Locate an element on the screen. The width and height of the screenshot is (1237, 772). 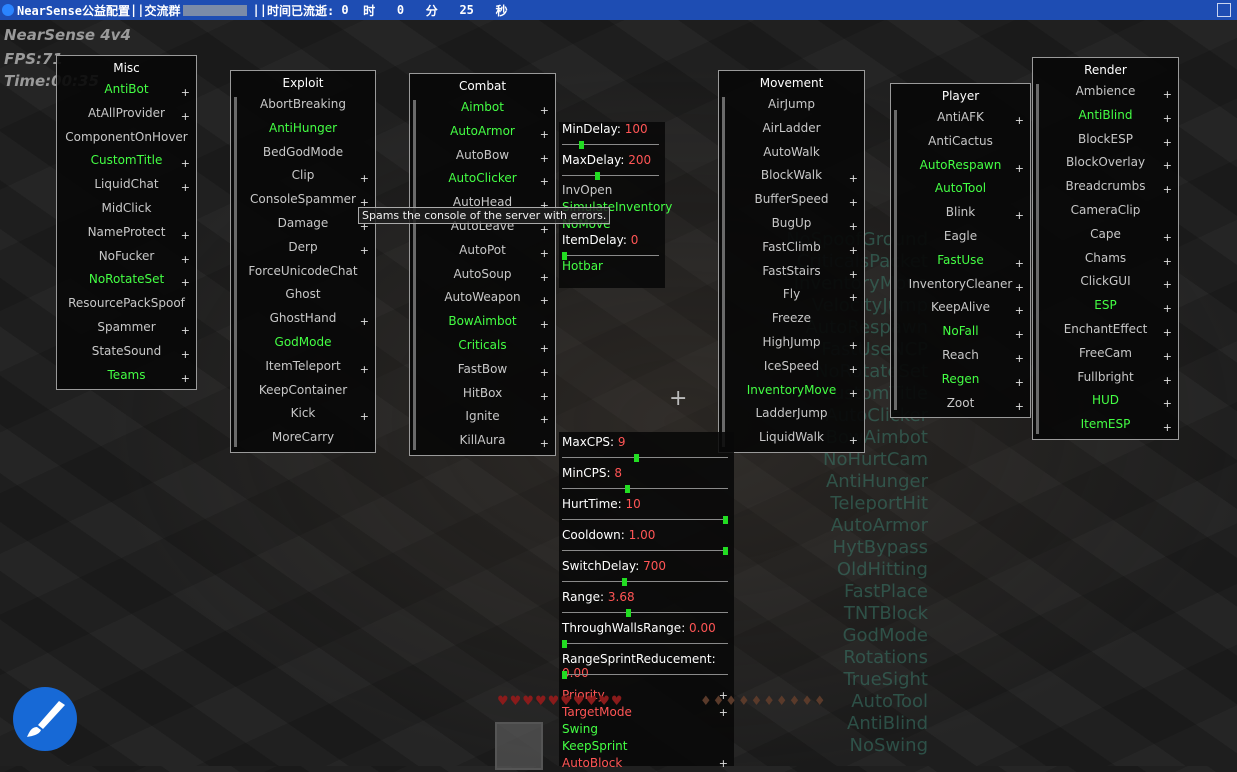
option-invopen: InvOpen is located at coordinates (612, 190).